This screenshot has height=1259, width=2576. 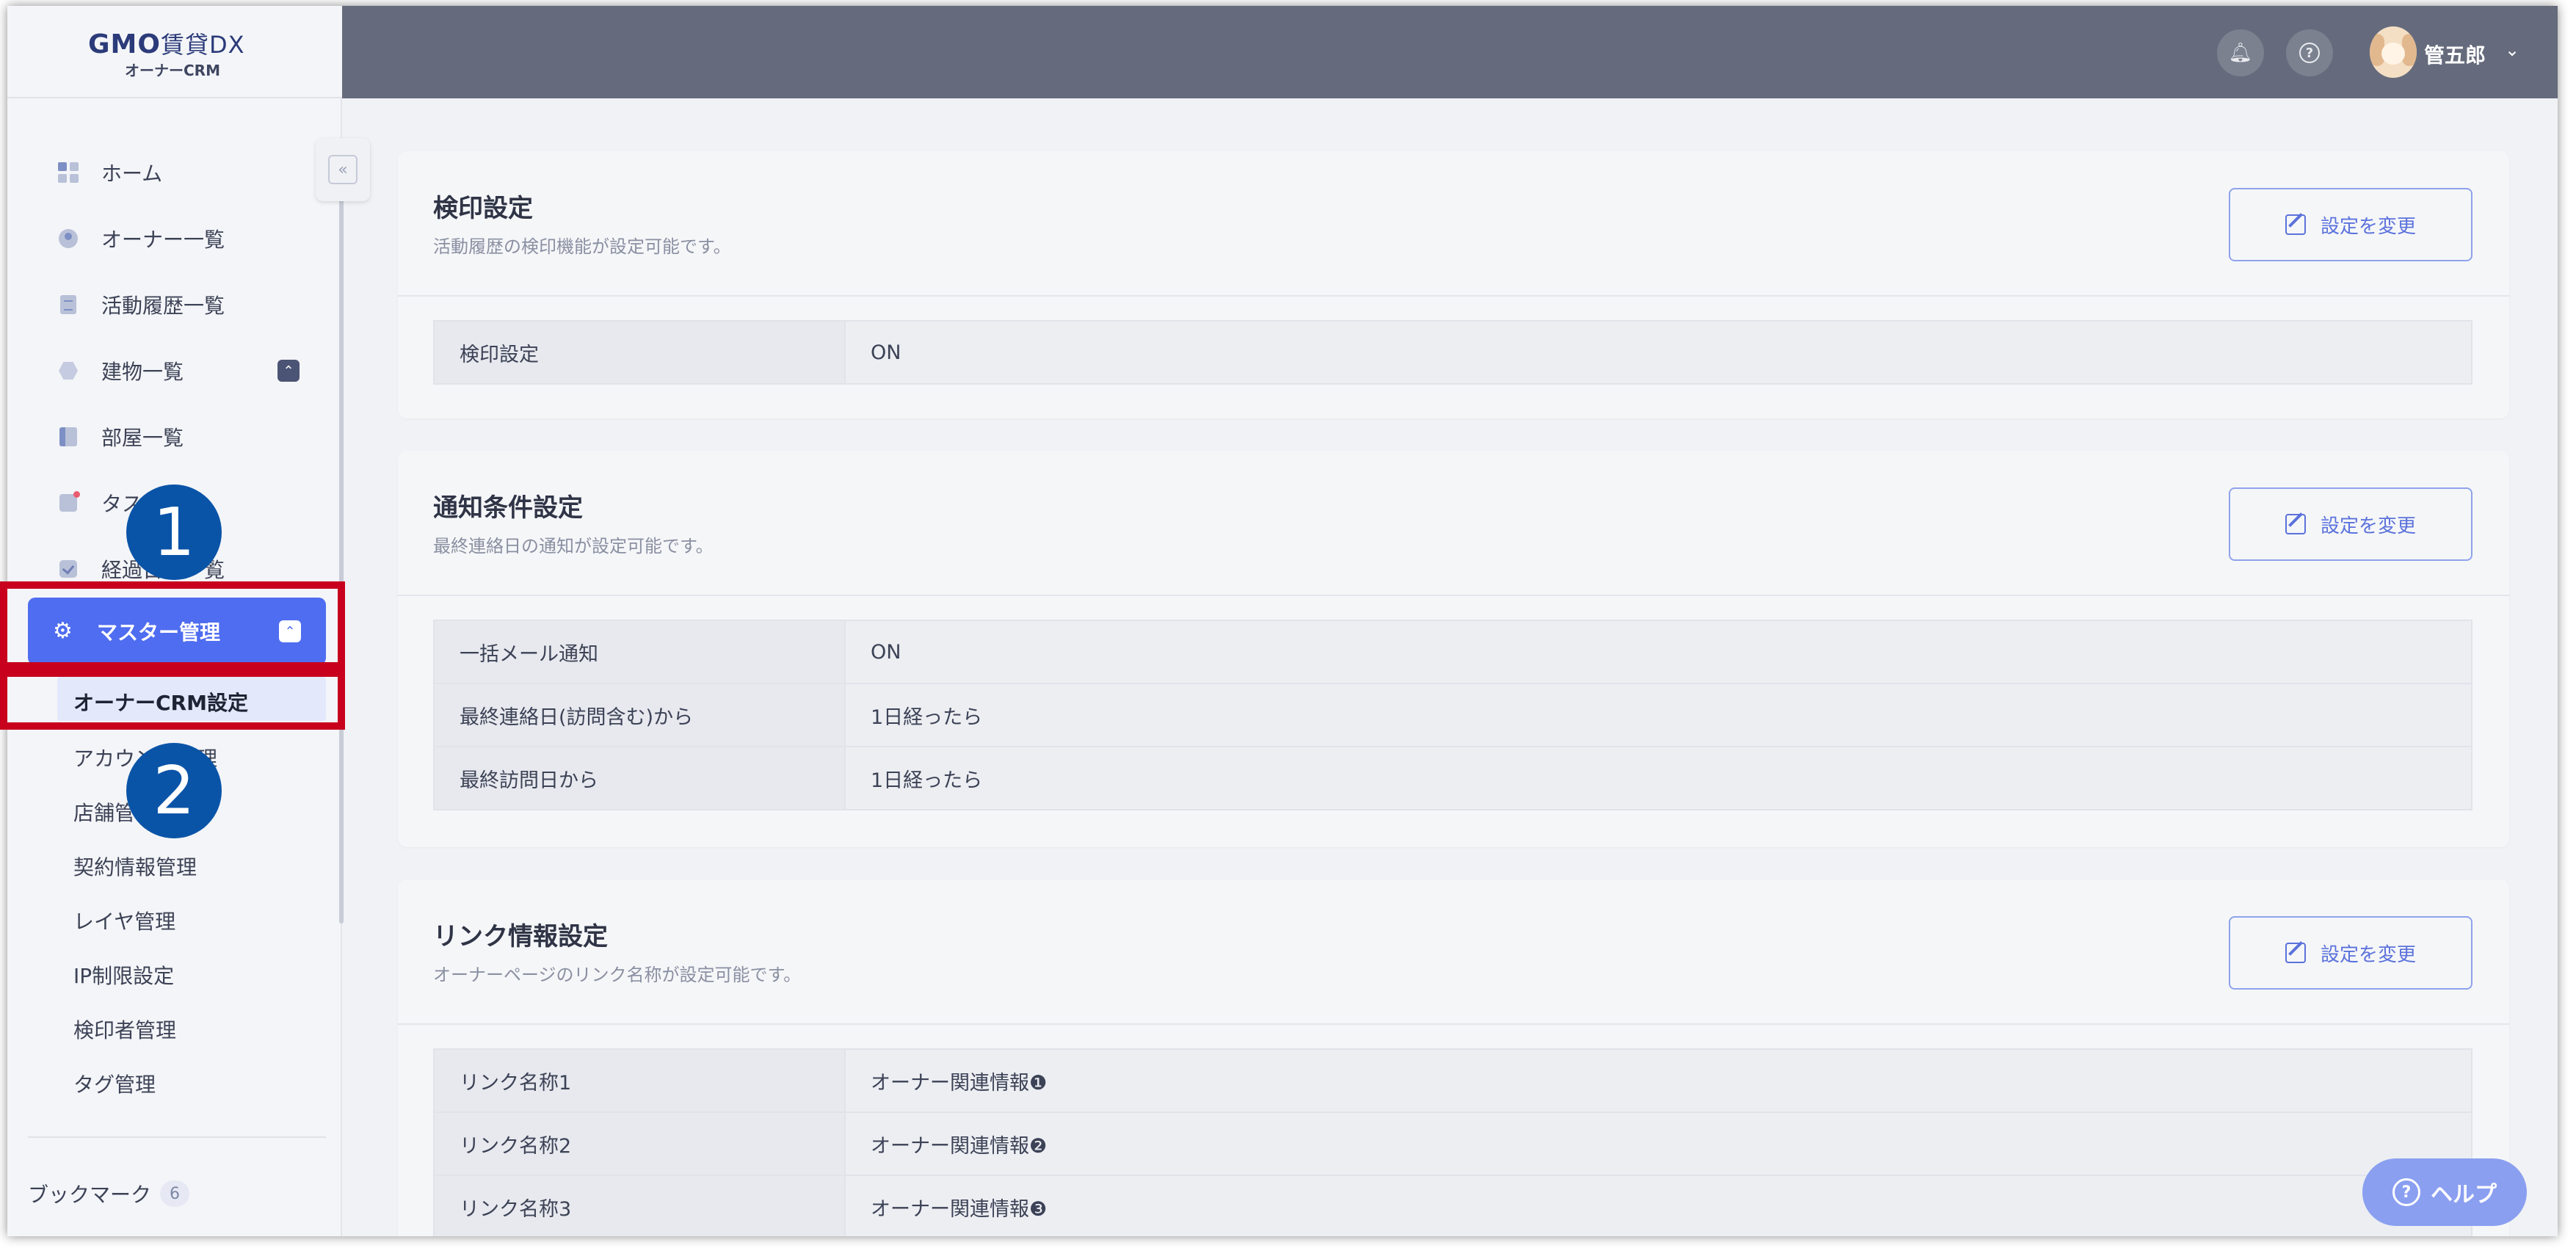 What do you see at coordinates (582, 246) in the screenshot?
I see `card-description: 活動履歴の検印機能が設定可能です。` at bounding box center [582, 246].